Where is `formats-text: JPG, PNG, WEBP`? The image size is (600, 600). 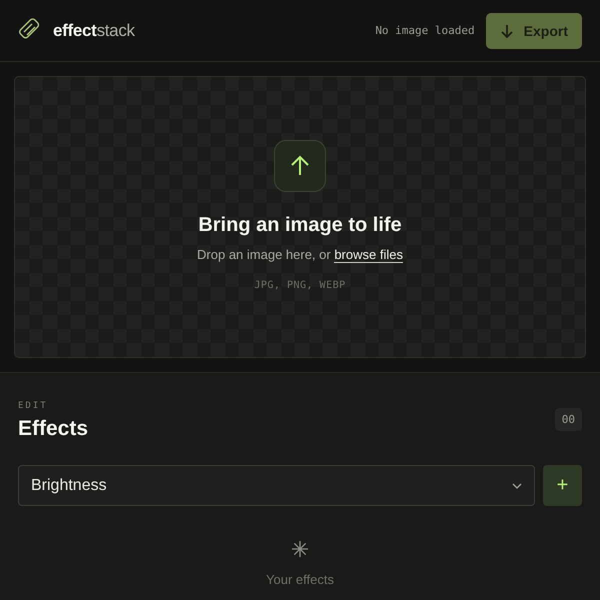 formats-text: JPG, PNG, WEBP is located at coordinates (300, 285).